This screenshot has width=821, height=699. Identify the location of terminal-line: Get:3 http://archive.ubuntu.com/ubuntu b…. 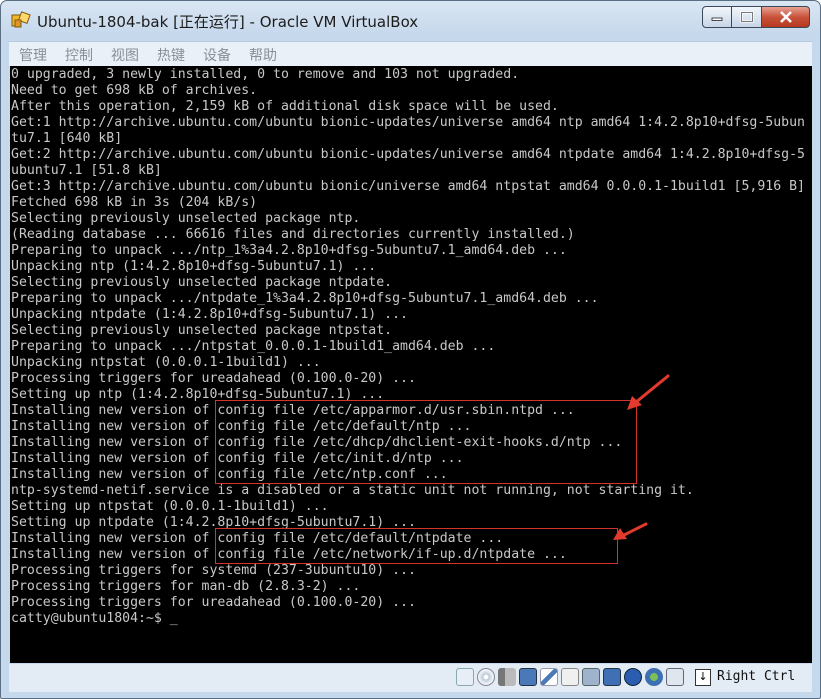
(408, 186).